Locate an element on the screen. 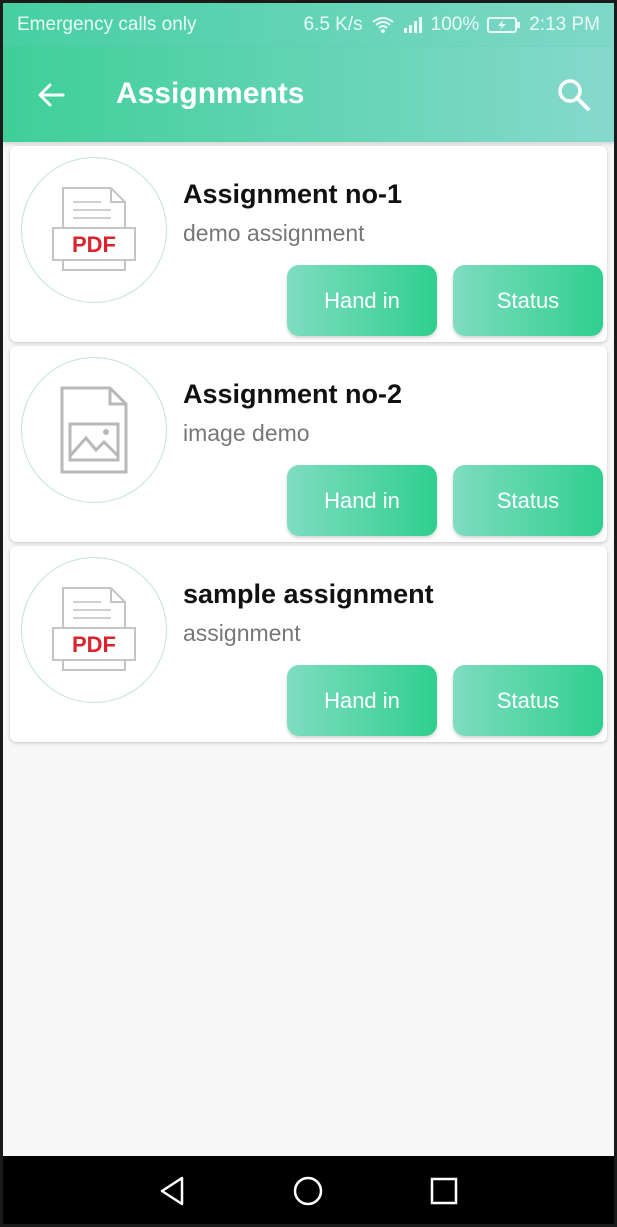 This screenshot has height=1227, width=617. assignment-description: assignment is located at coordinates (242, 633).